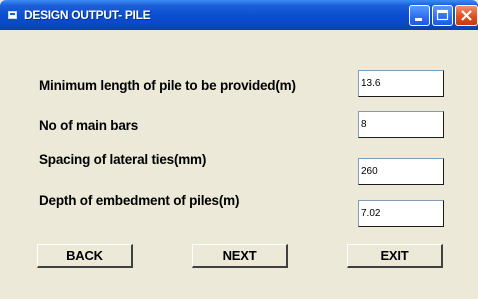  What do you see at coordinates (419, 15) in the screenshot?
I see `minimize-button` at bounding box center [419, 15].